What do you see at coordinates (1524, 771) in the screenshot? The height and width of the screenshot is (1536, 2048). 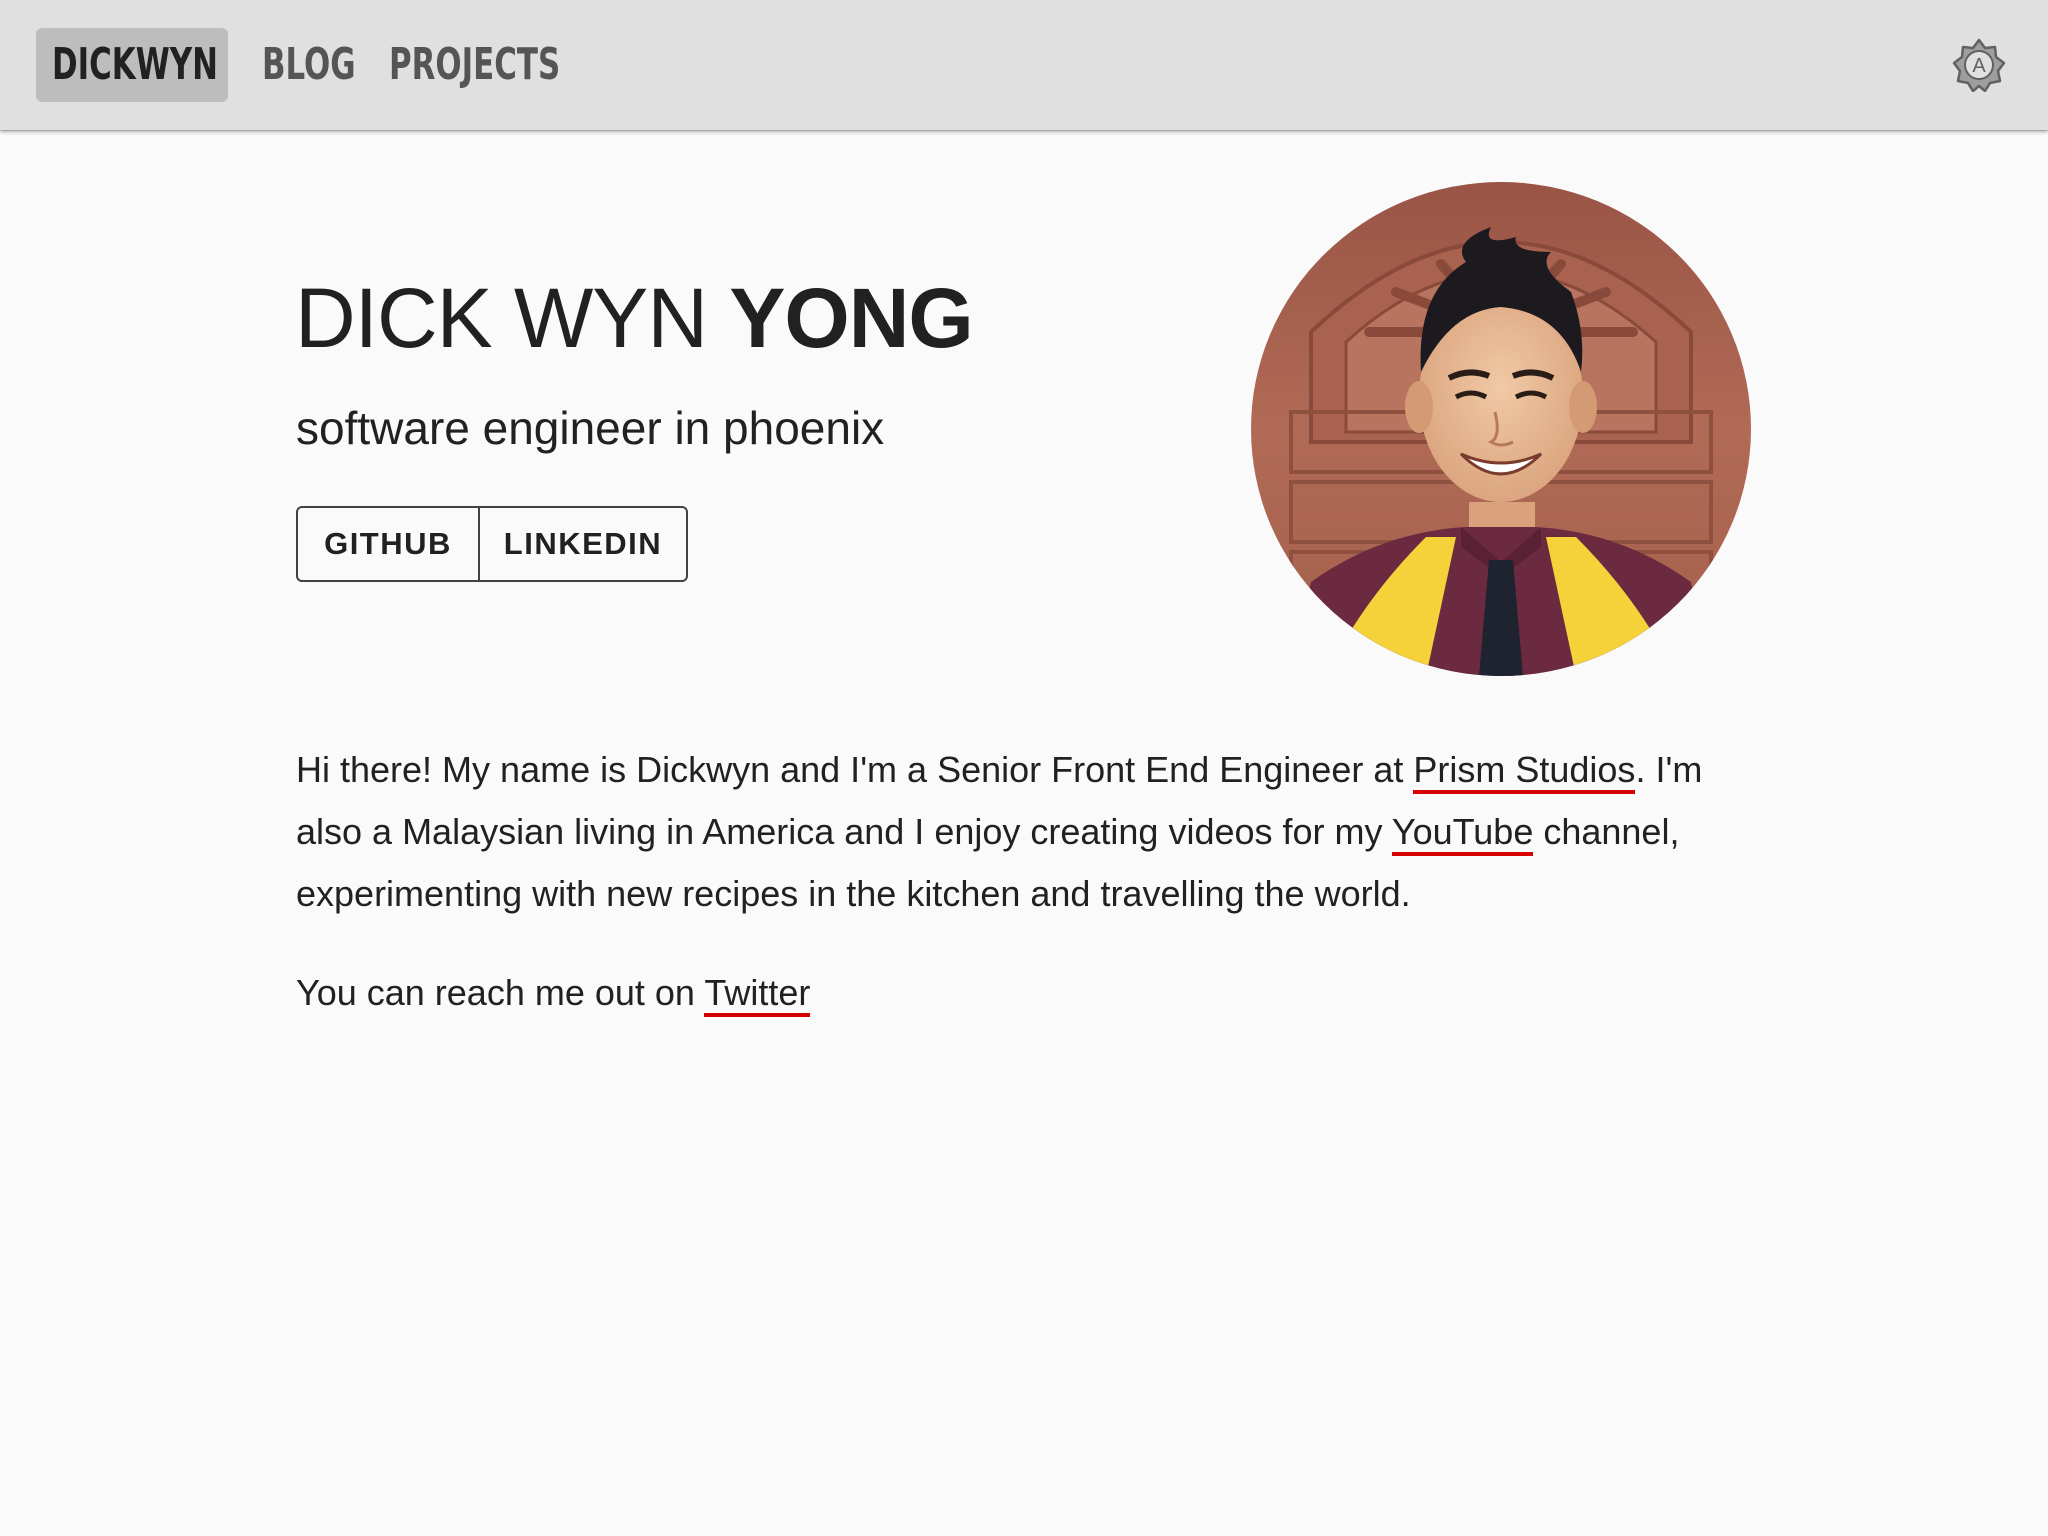 I see `prism-studios-link: Prism Studios` at bounding box center [1524, 771].